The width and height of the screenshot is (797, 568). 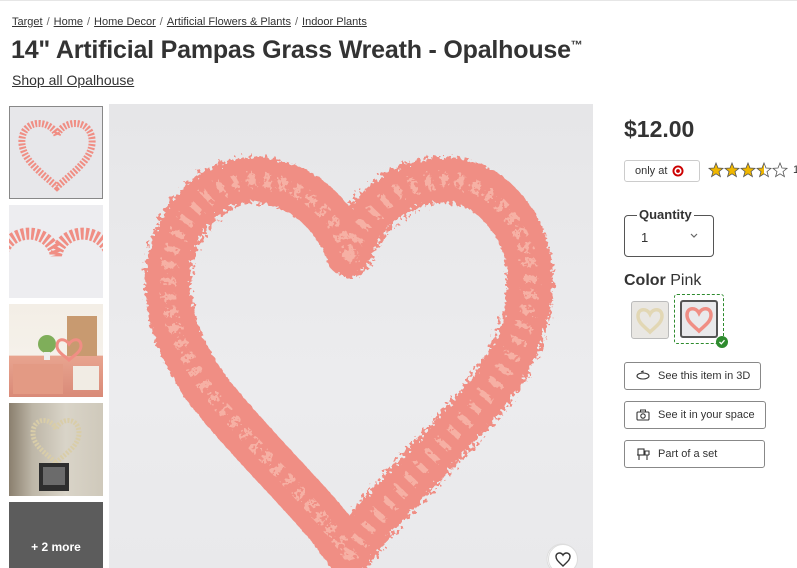 I want to click on top-divider, so click(x=398, y=0).